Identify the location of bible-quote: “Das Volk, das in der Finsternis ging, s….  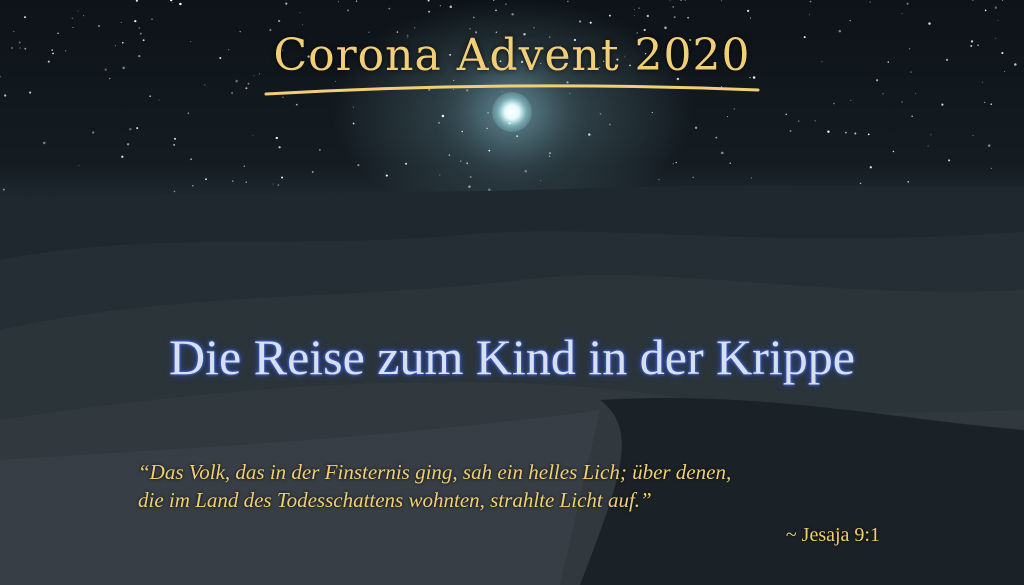
(518, 486).